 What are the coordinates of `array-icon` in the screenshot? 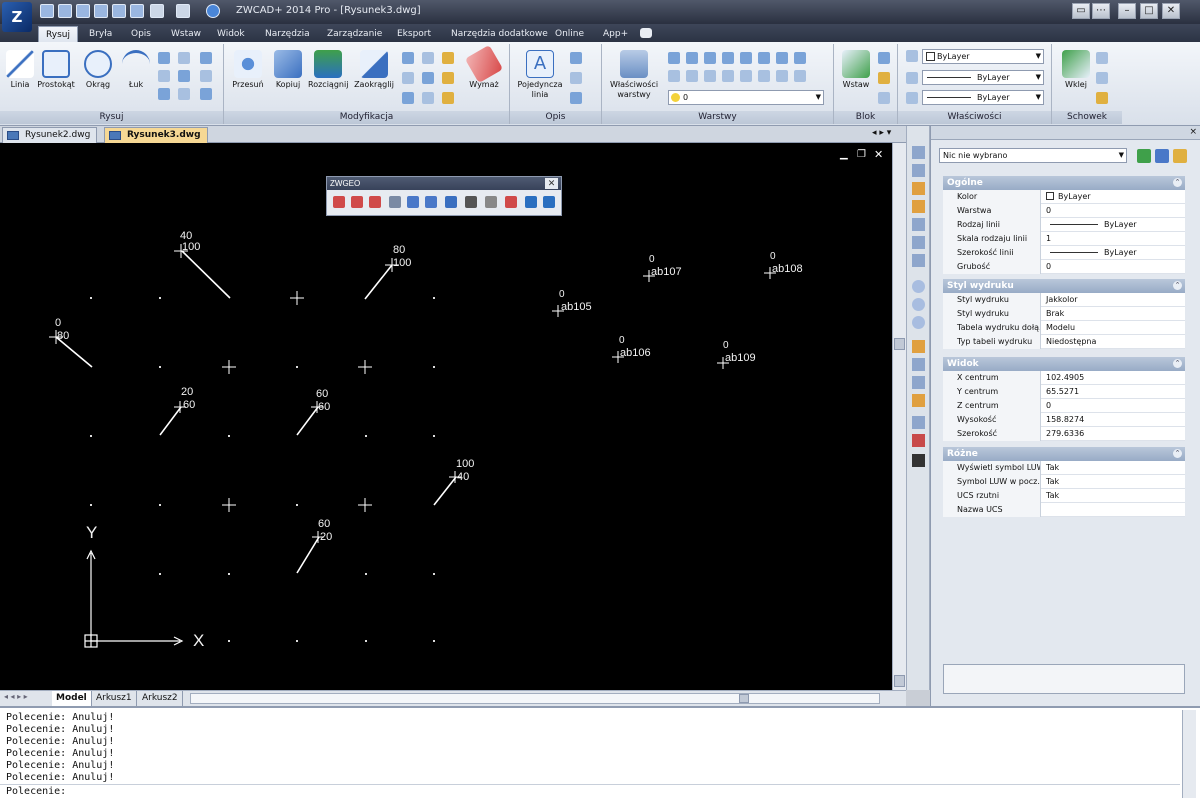 It's located at (408, 98).